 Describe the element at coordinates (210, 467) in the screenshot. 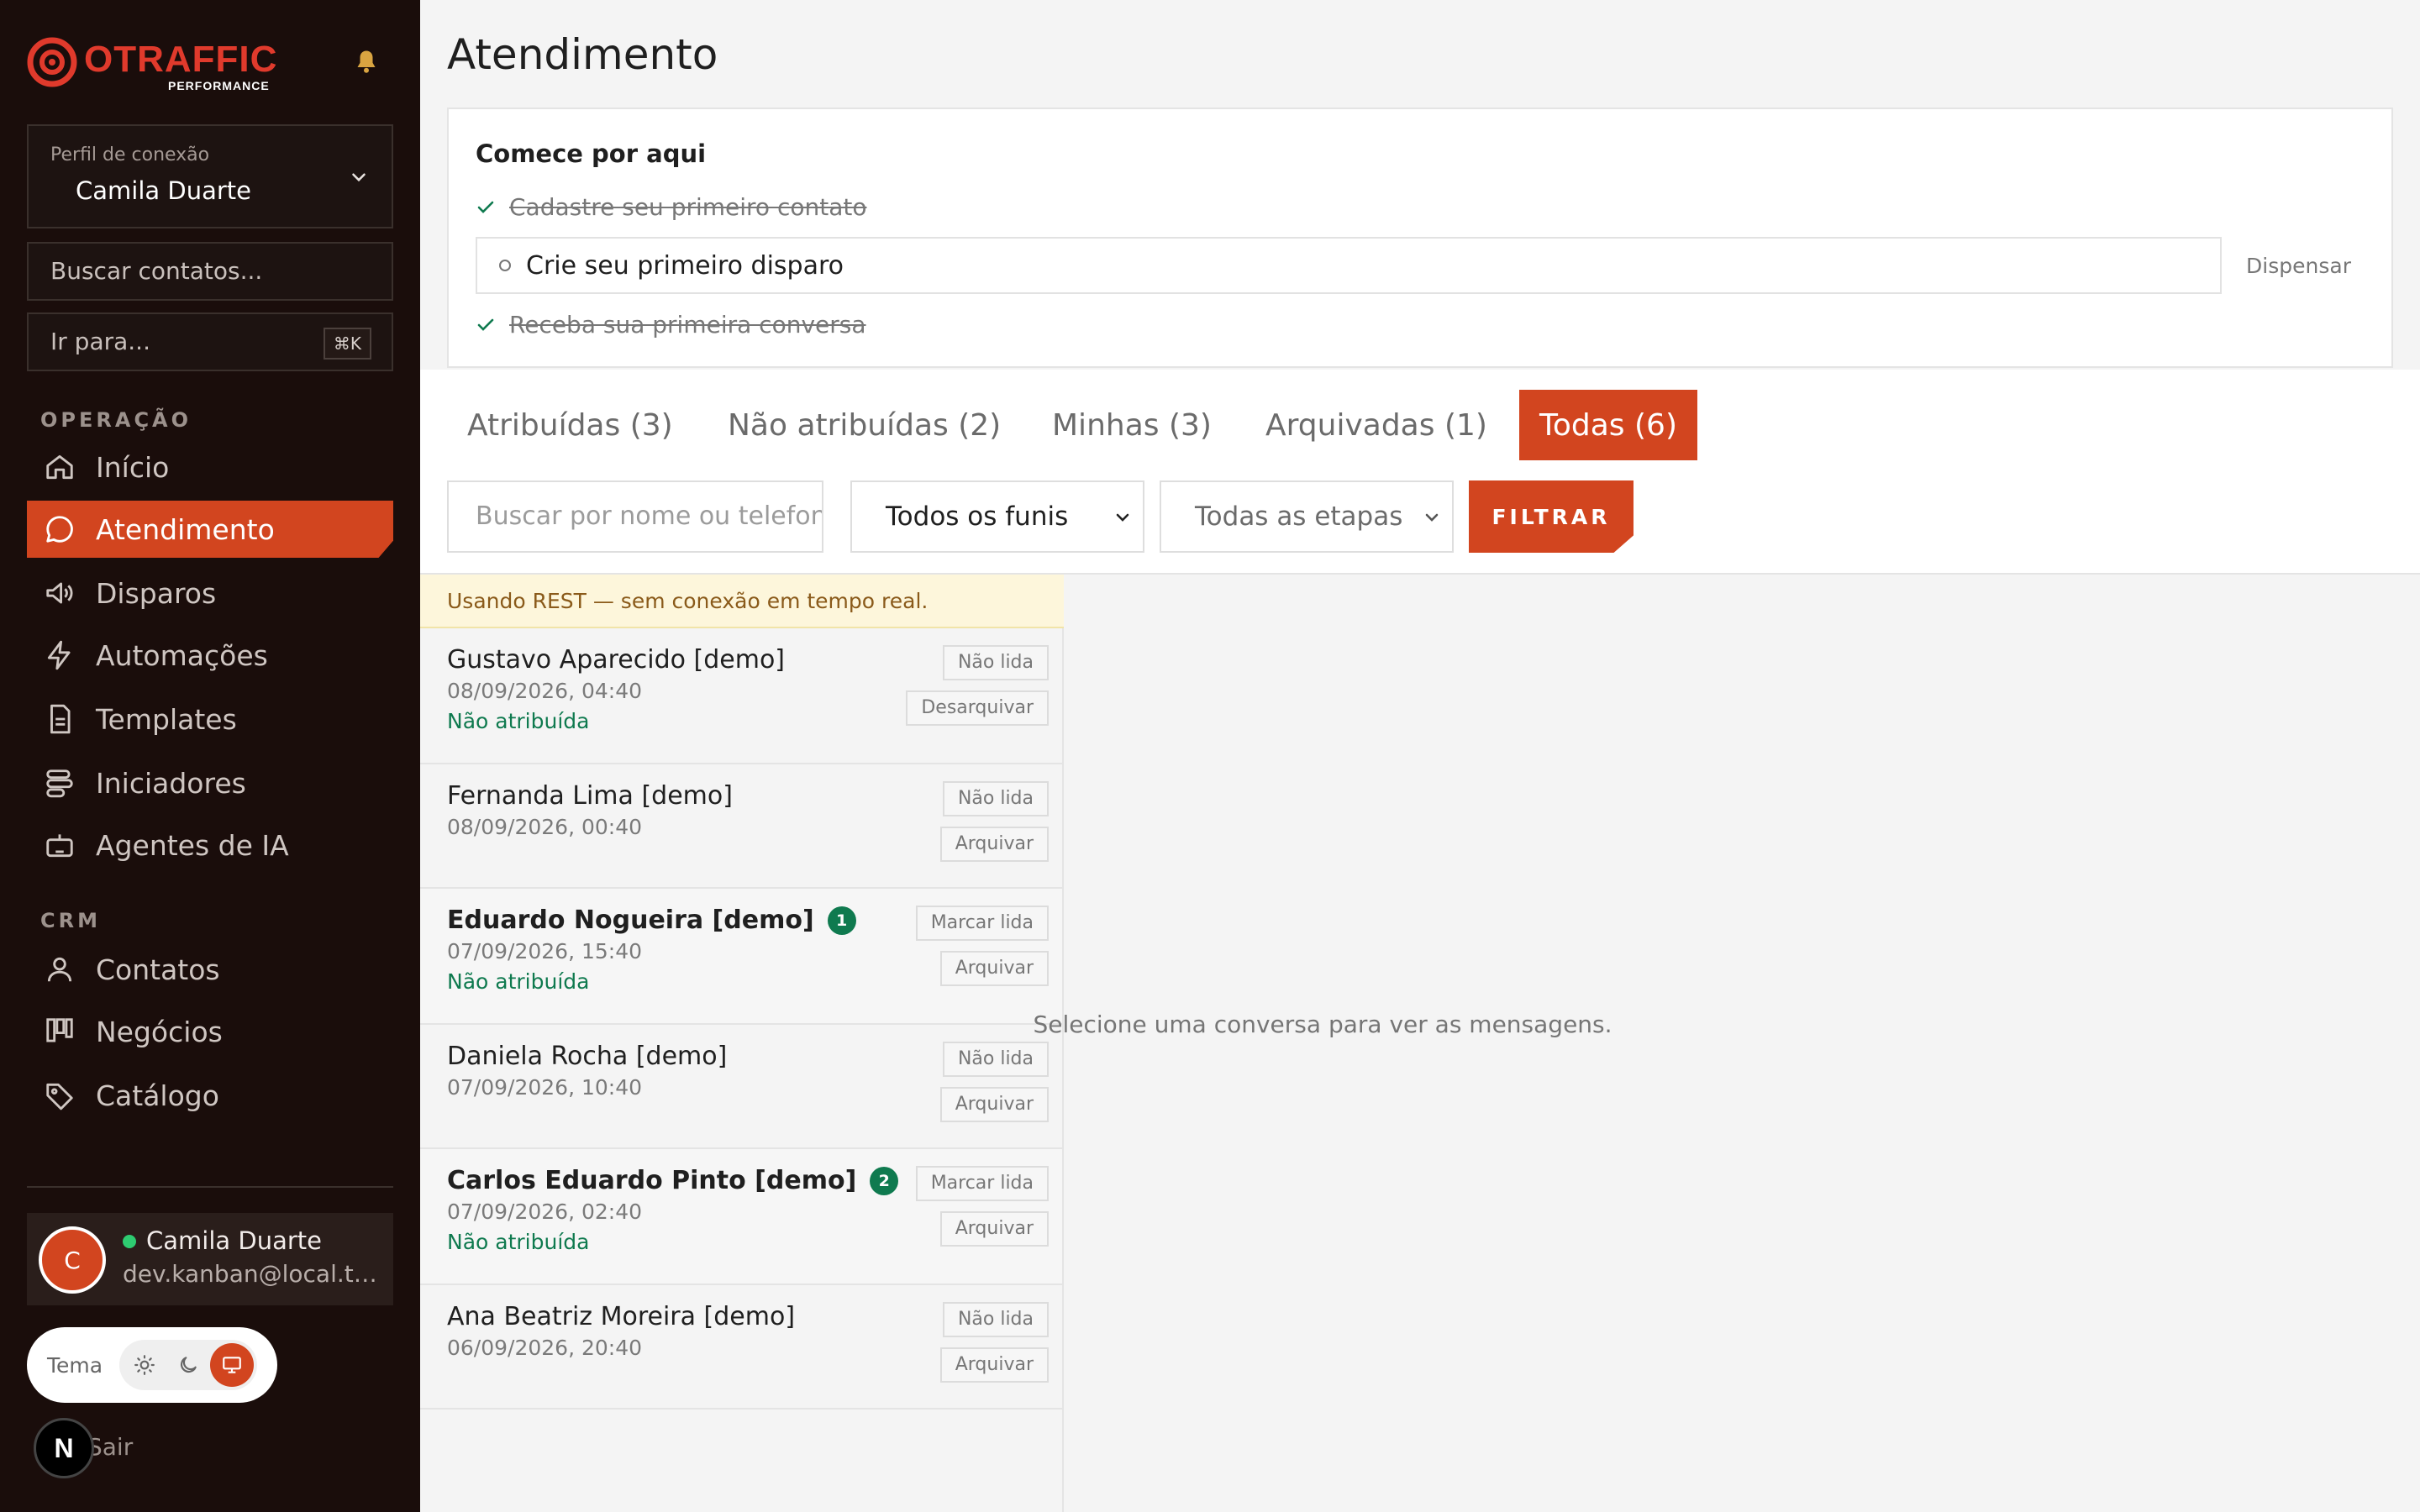

I see `sidebar-item-inicio: Início` at that location.